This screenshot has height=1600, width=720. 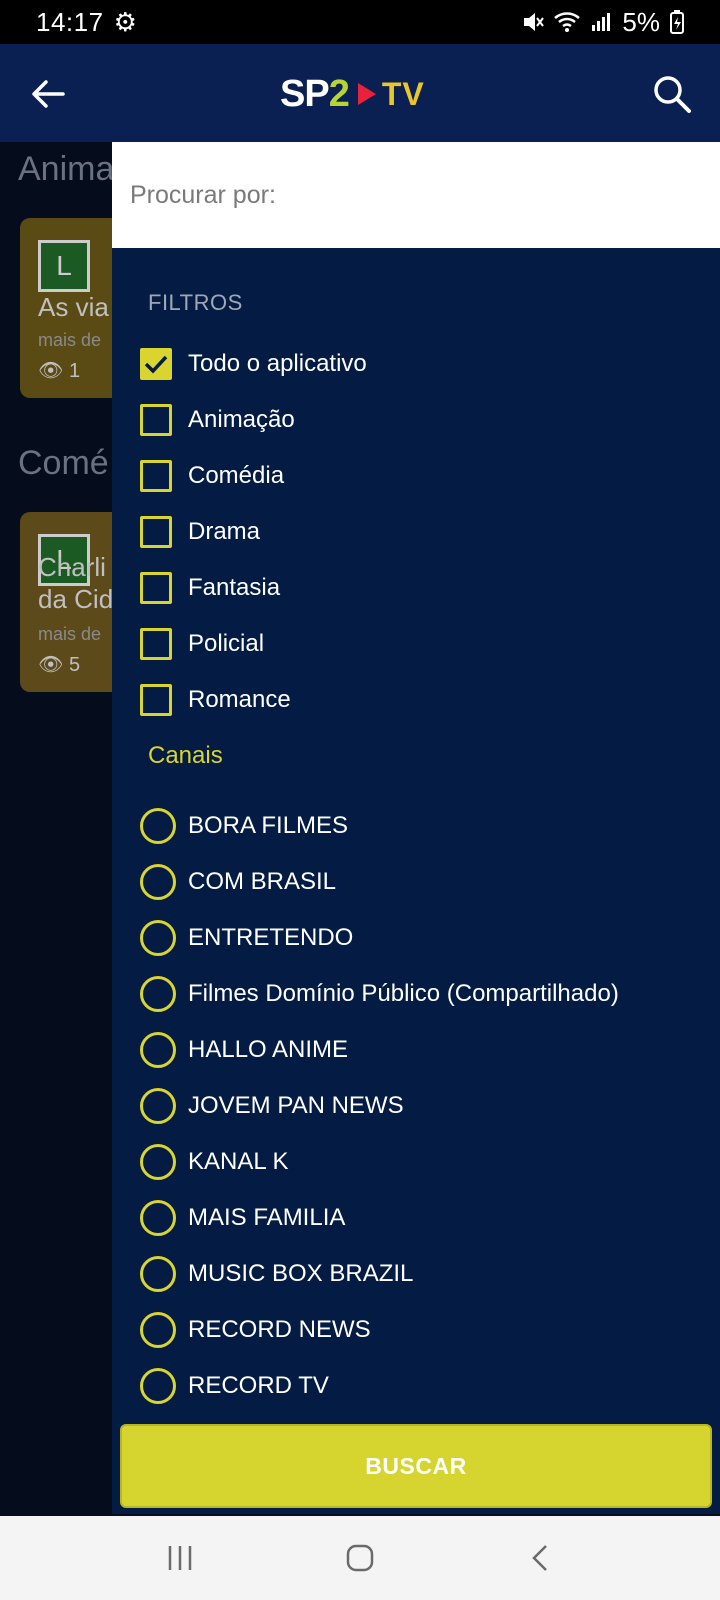 I want to click on card-title-line2: da Cid, so click(x=76, y=599).